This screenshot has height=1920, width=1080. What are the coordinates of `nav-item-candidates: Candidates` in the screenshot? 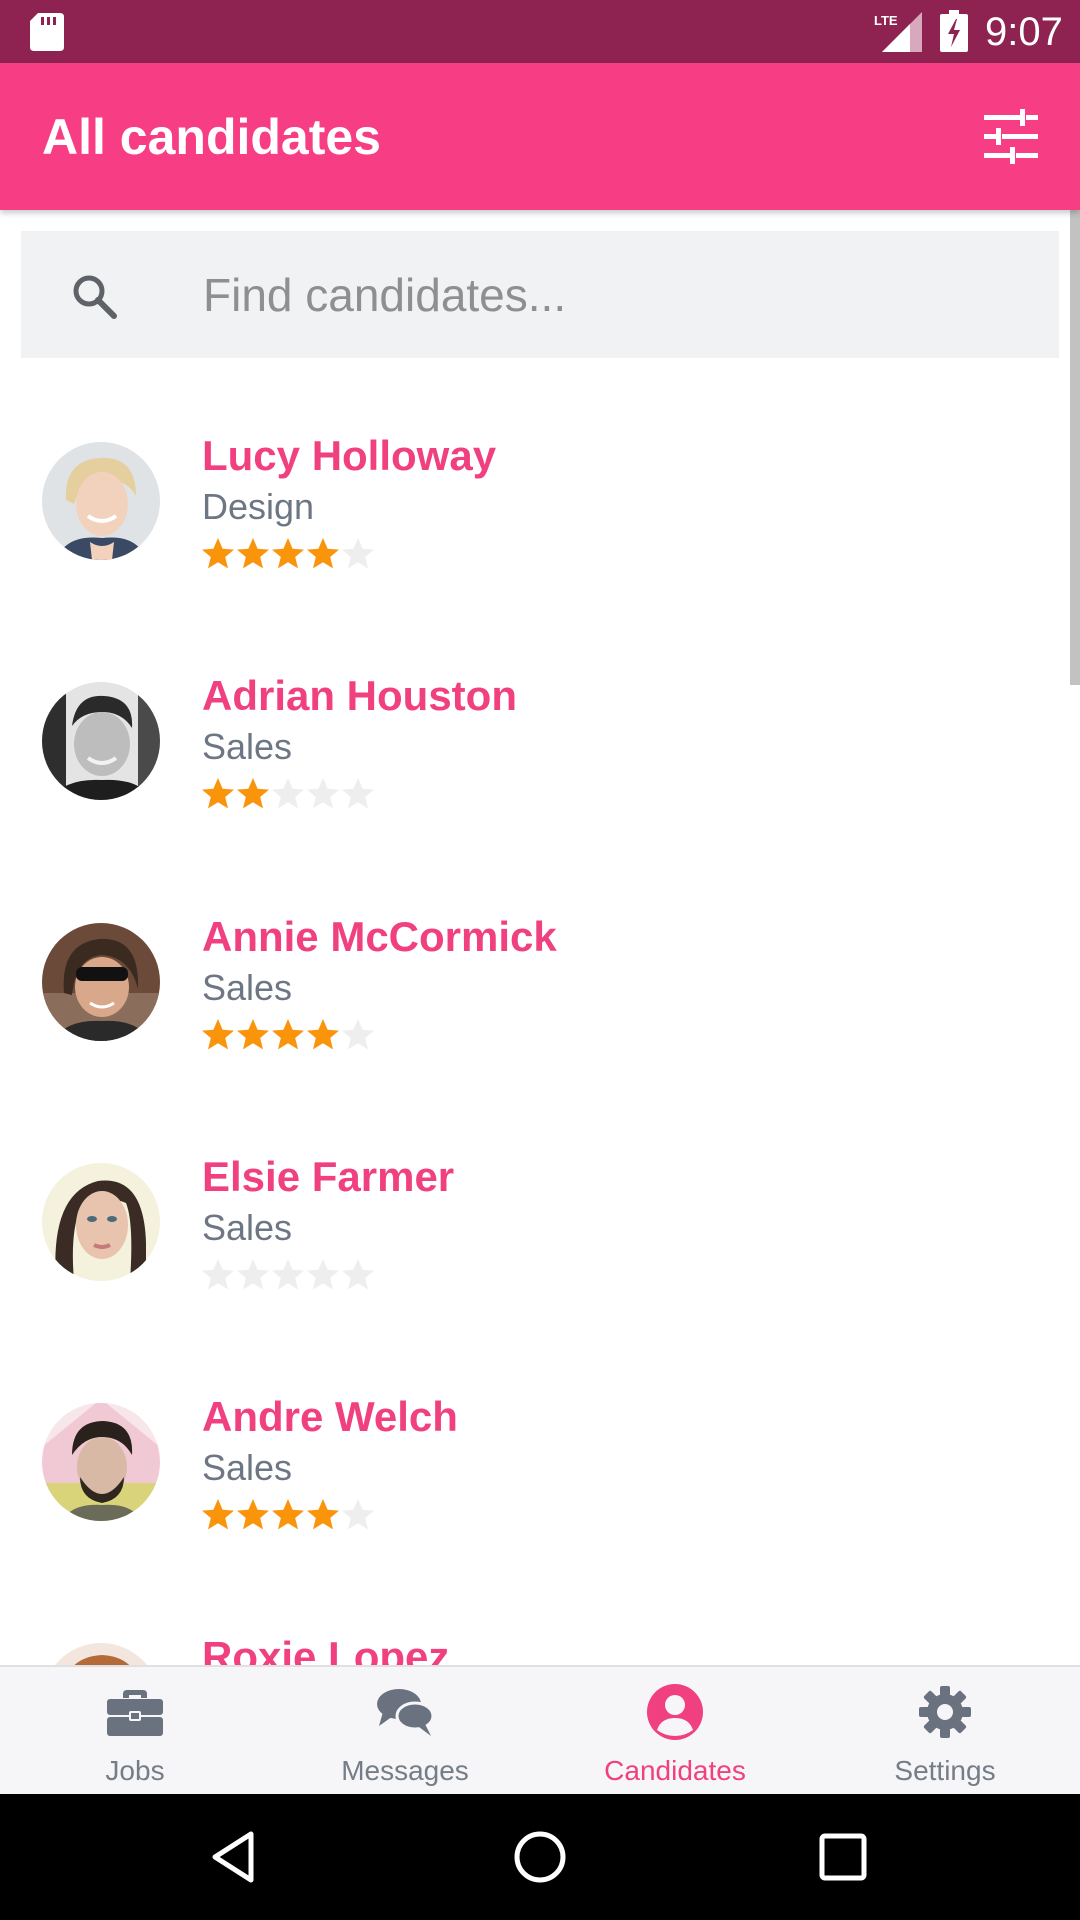 It's located at (675, 1731).